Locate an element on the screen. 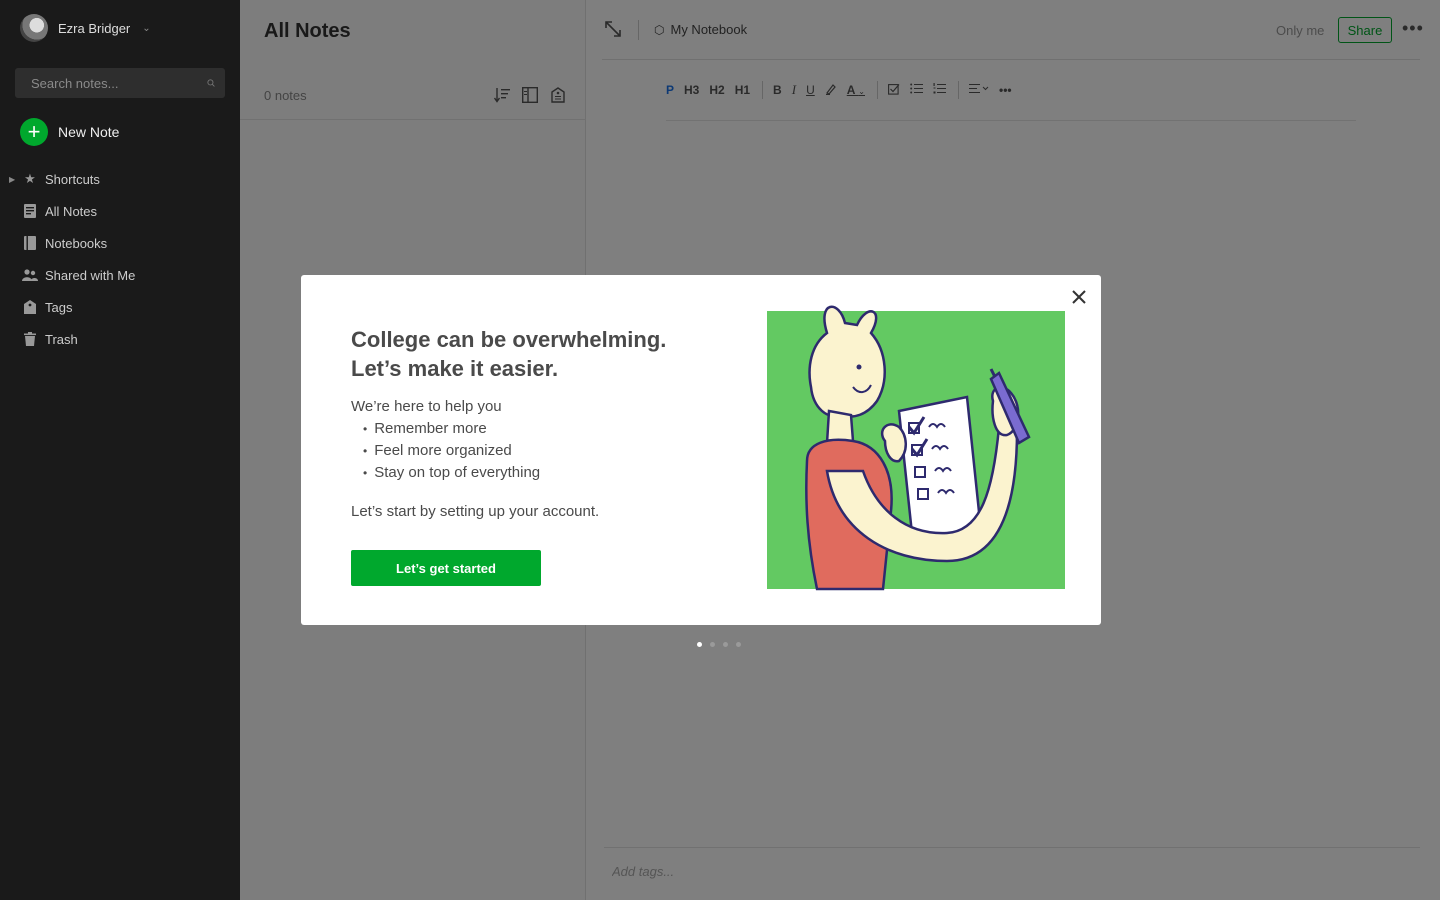 The image size is (1440, 900). people-icon is located at coordinates (30, 275).